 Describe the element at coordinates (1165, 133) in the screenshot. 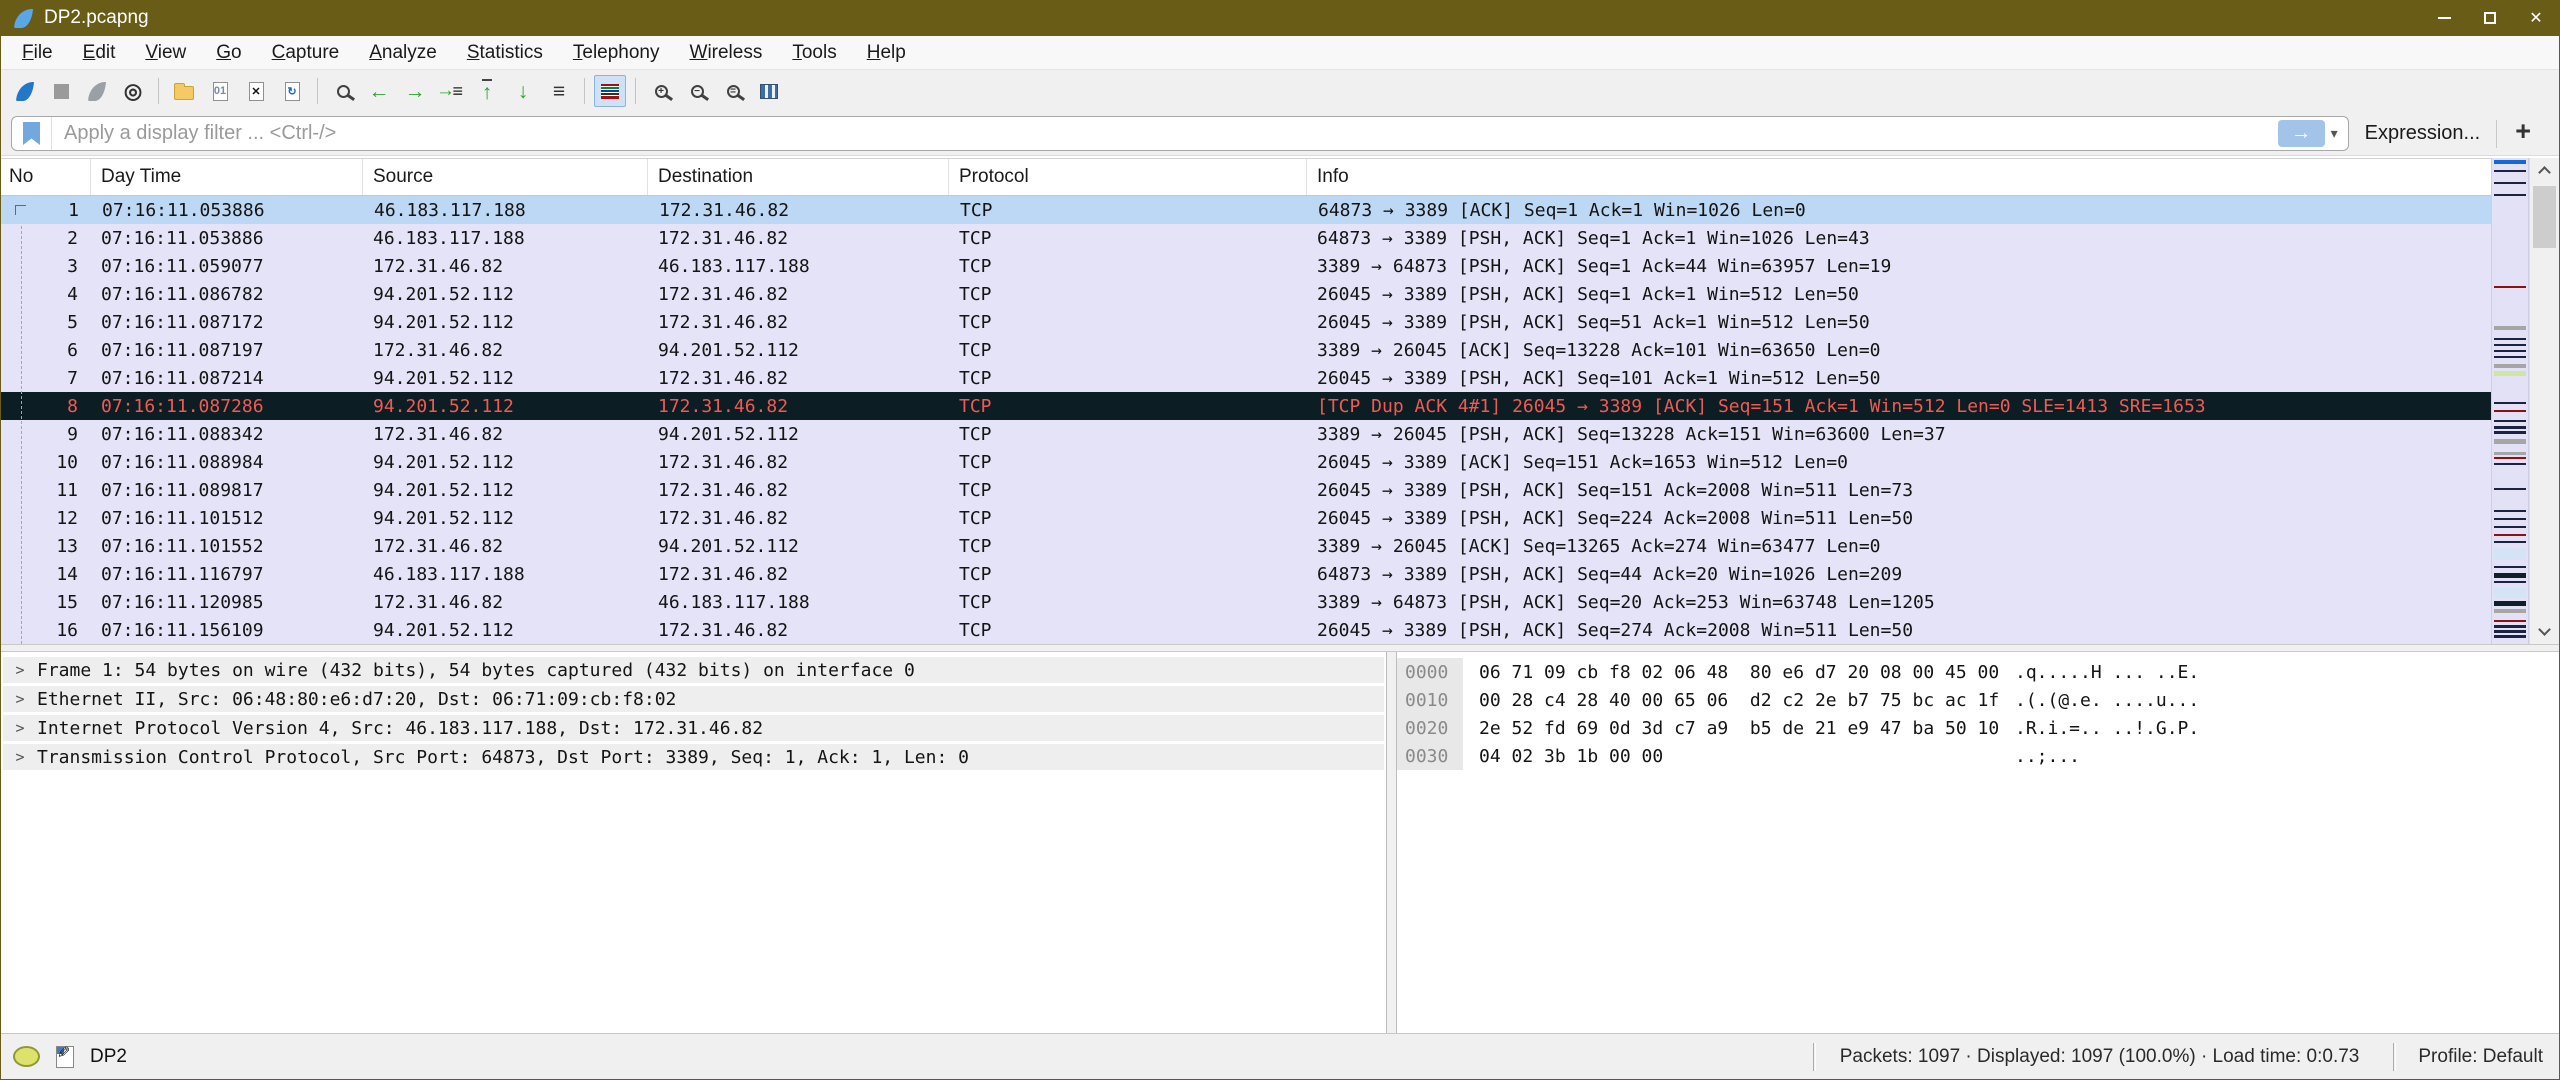

I see `display-filter-input` at that location.